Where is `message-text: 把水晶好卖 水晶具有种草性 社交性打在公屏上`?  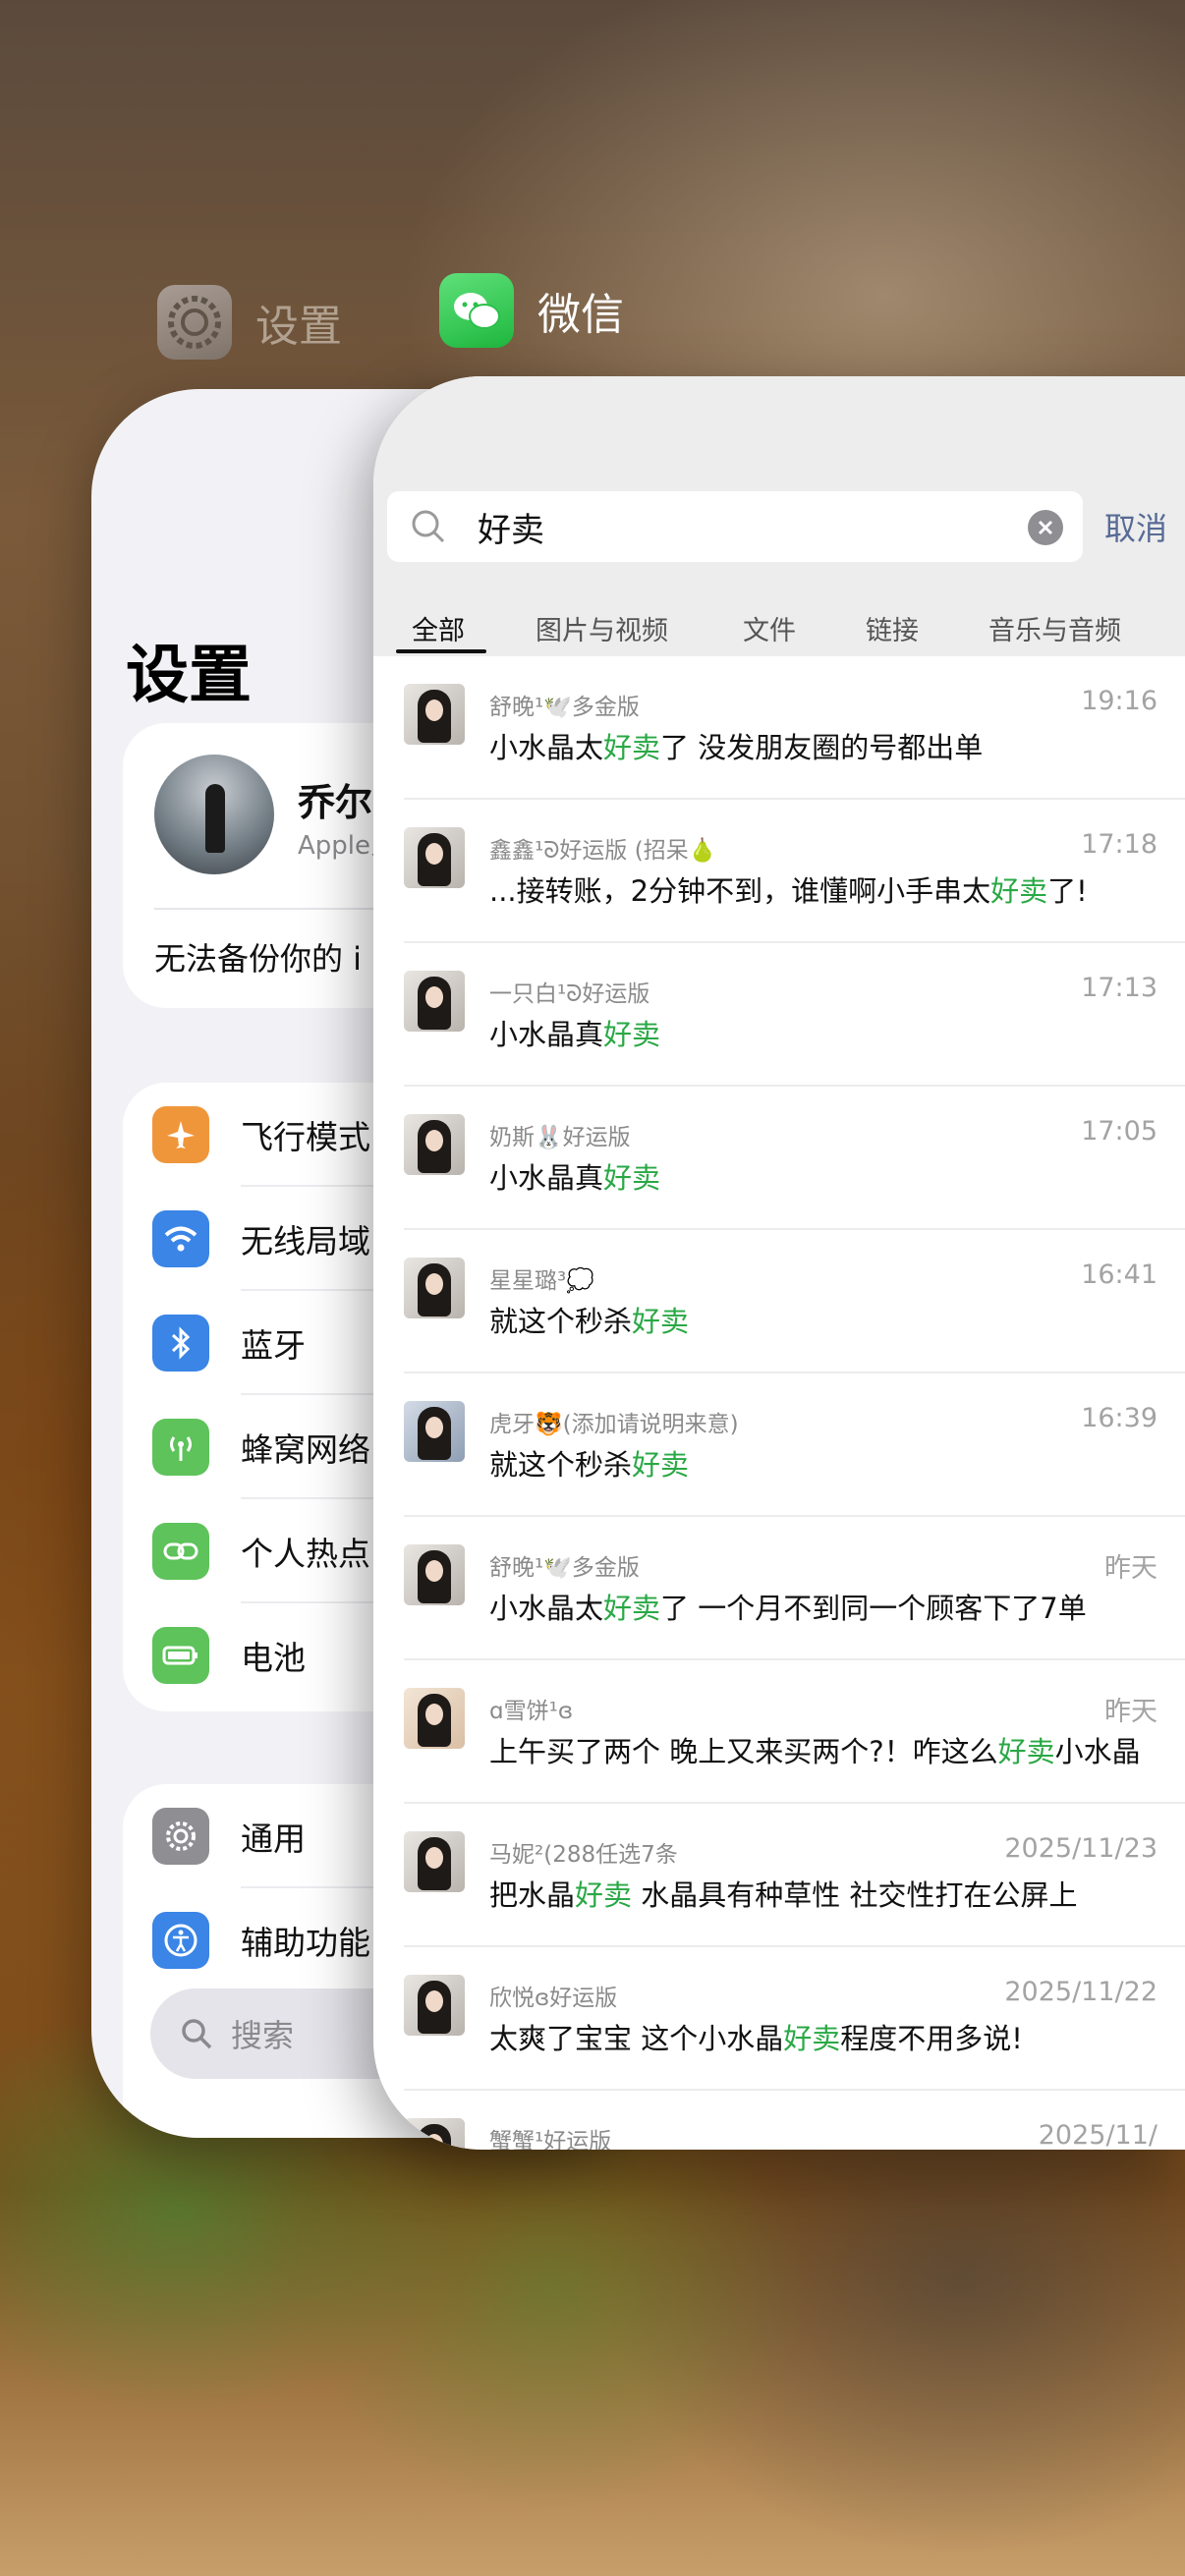 message-text: 把水晶好卖 水晶具有种草性 社交性打在公屏上 is located at coordinates (784, 1895).